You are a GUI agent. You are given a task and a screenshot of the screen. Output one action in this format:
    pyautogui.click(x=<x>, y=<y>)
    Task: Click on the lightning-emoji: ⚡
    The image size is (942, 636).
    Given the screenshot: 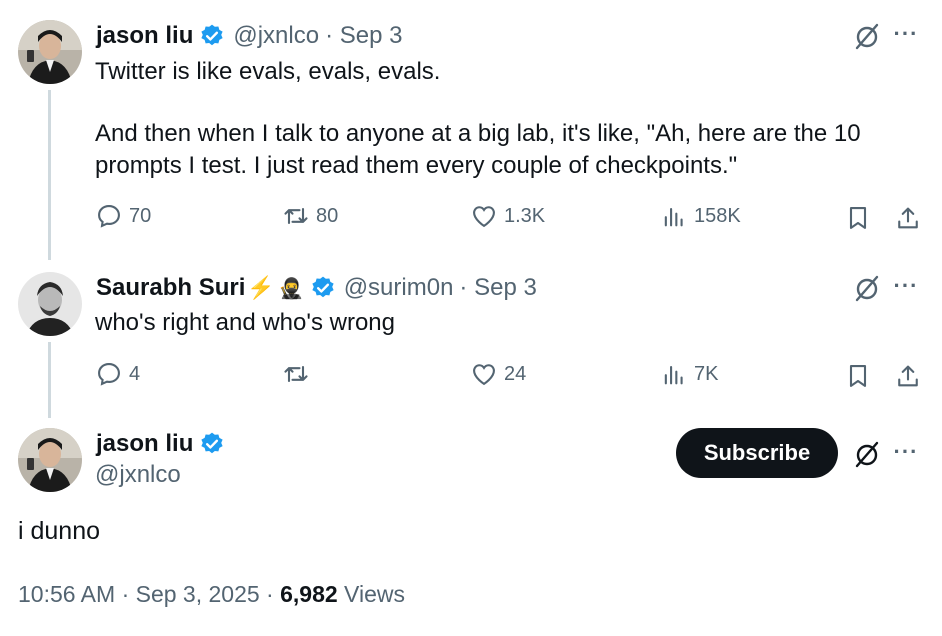 What is the action you would take?
    pyautogui.click(x=261, y=287)
    